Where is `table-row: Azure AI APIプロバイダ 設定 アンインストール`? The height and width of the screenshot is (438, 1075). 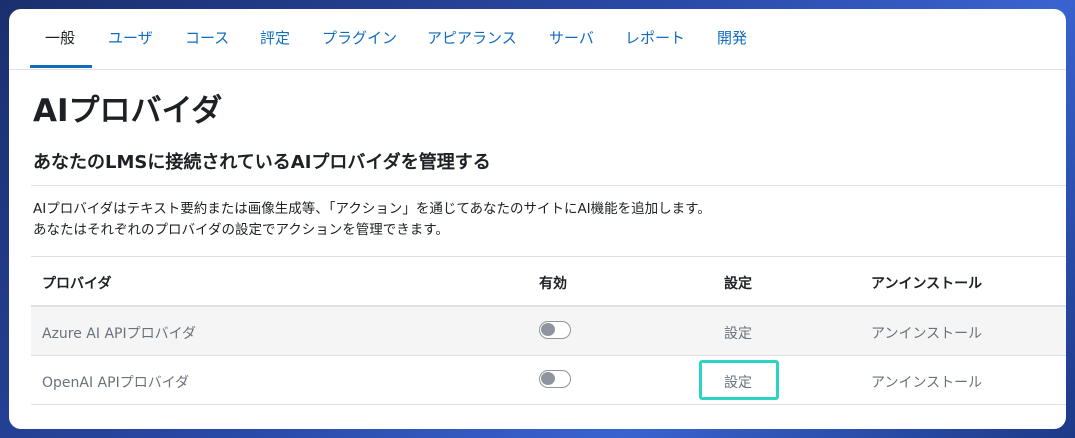 table-row: Azure AI APIプロバイダ 設定 アンインストール is located at coordinates (548, 331).